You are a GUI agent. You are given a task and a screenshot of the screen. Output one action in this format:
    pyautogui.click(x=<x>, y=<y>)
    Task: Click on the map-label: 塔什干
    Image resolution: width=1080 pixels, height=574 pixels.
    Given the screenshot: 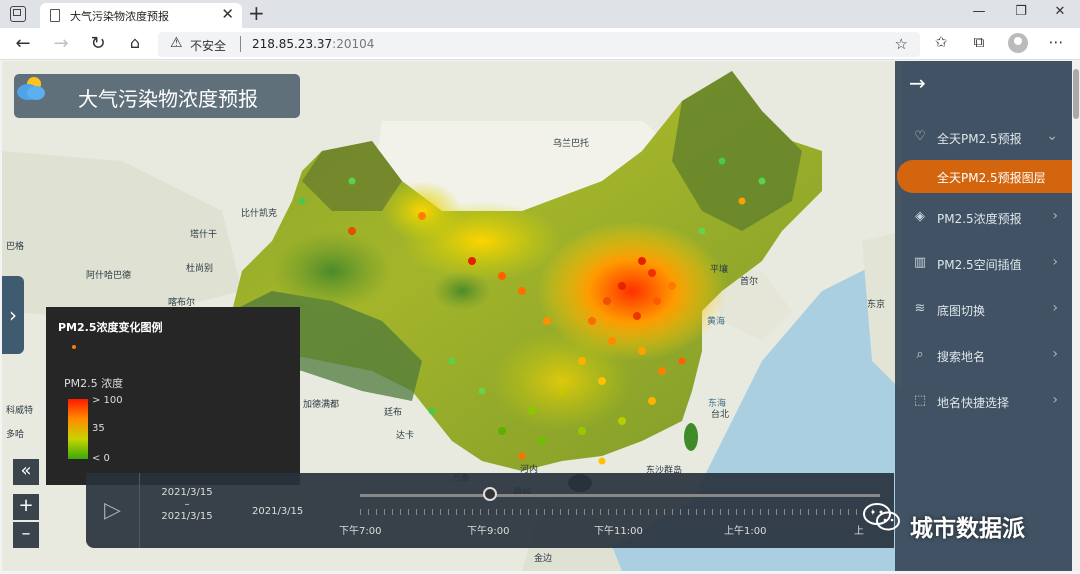 What is the action you would take?
    pyautogui.click(x=204, y=235)
    